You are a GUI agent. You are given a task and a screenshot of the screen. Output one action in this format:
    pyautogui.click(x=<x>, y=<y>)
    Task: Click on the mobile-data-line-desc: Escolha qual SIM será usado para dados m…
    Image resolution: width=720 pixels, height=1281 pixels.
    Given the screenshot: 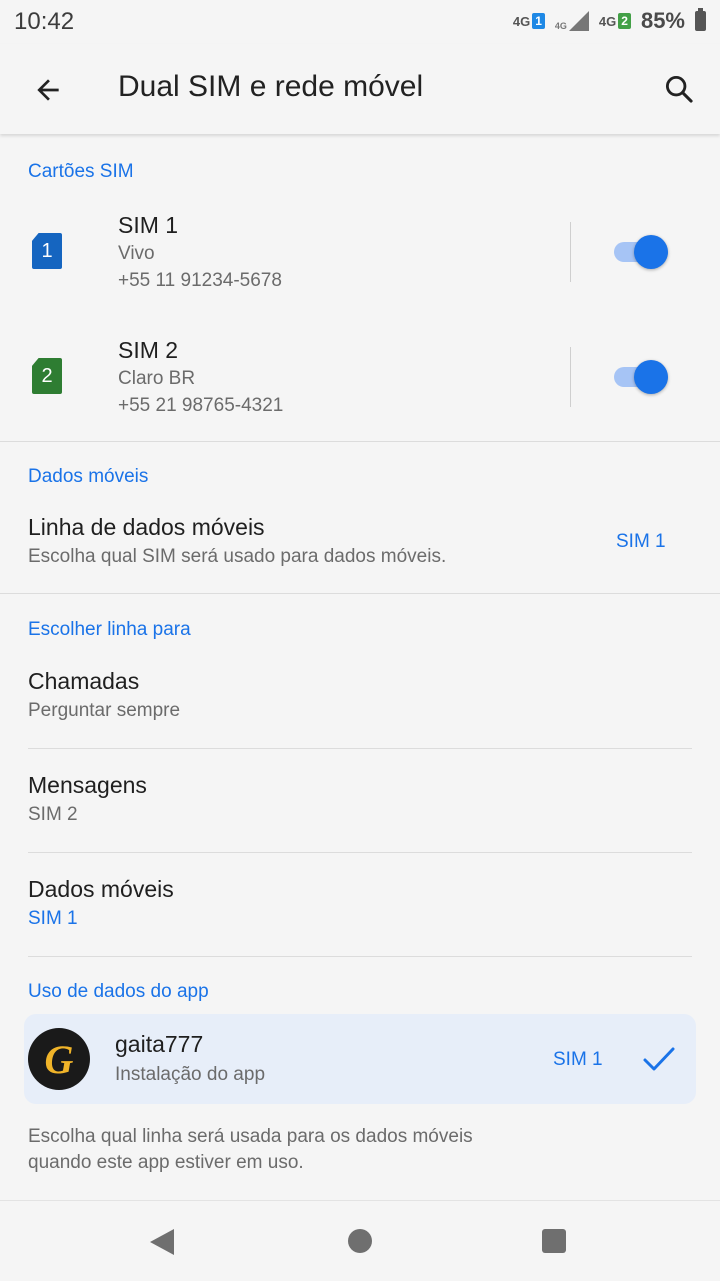 What is the action you would take?
    pyautogui.click(x=237, y=556)
    